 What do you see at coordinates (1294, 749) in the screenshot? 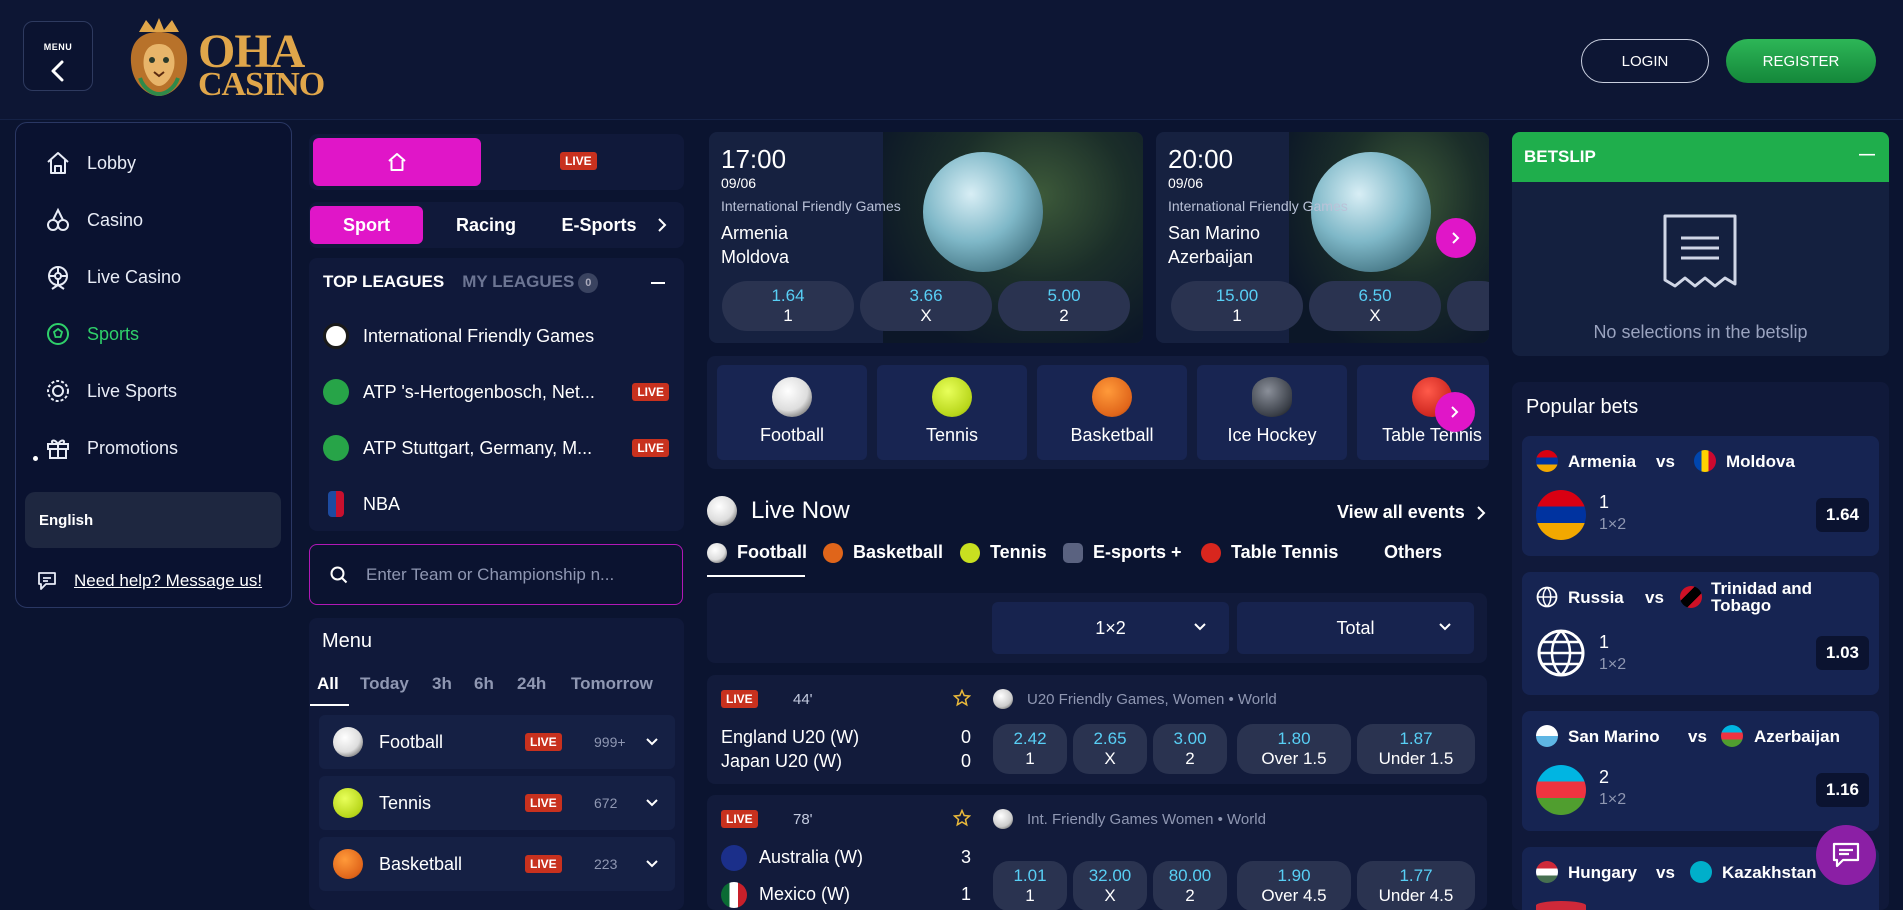
I see `odds-button: 1.80 Over 1.5` at bounding box center [1294, 749].